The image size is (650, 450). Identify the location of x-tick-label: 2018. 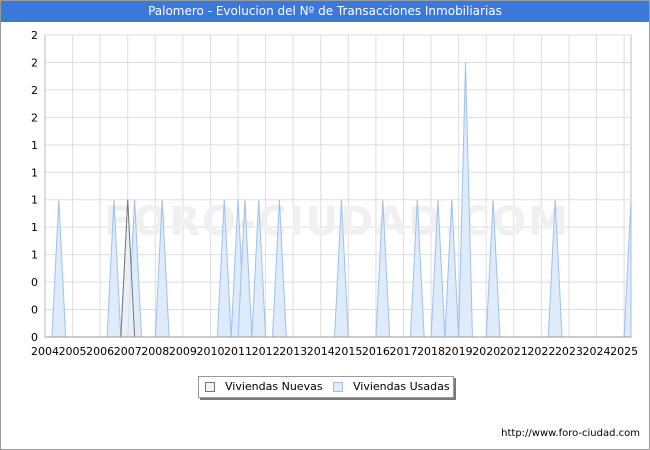
(431, 351).